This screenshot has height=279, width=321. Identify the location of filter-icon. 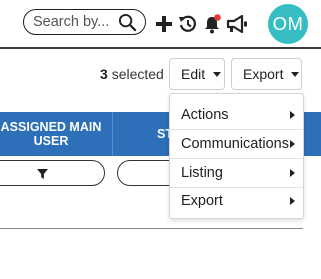
(42, 174).